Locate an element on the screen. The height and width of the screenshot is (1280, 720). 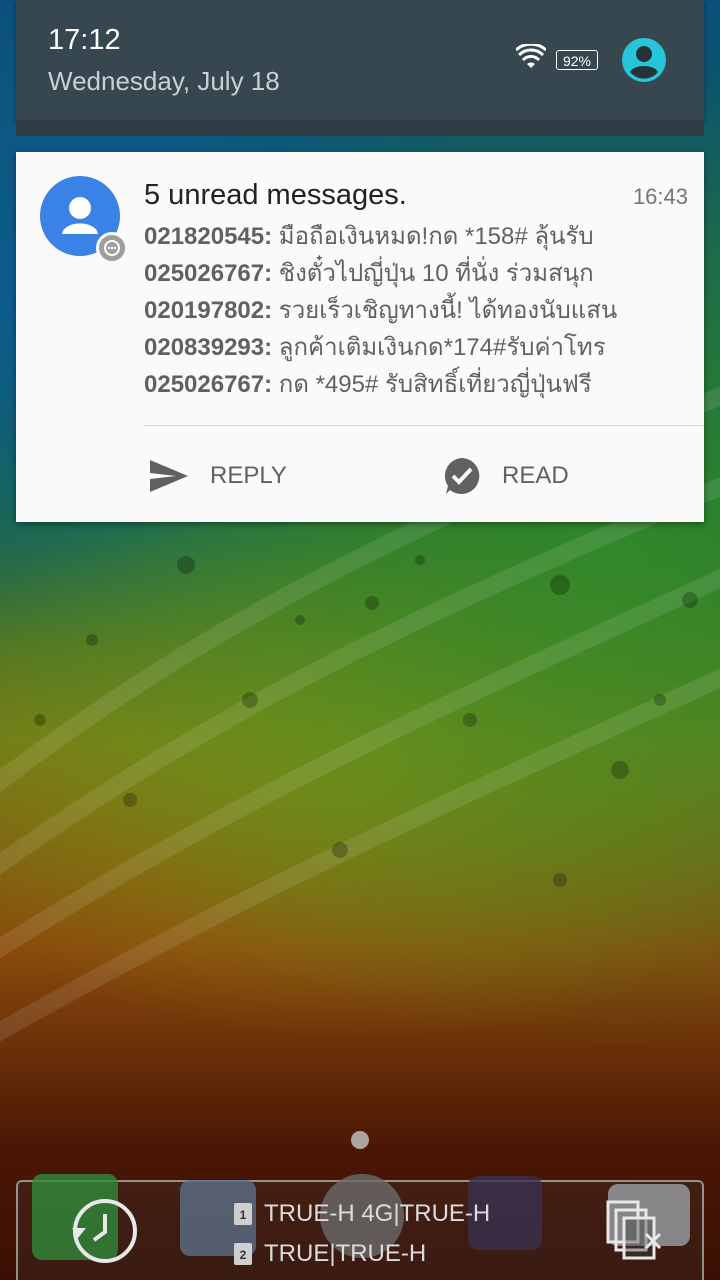
message-text: กด *495# รับสิทธิ์เที่ยวญี่ปุ่นฟรี is located at coordinates (435, 384).